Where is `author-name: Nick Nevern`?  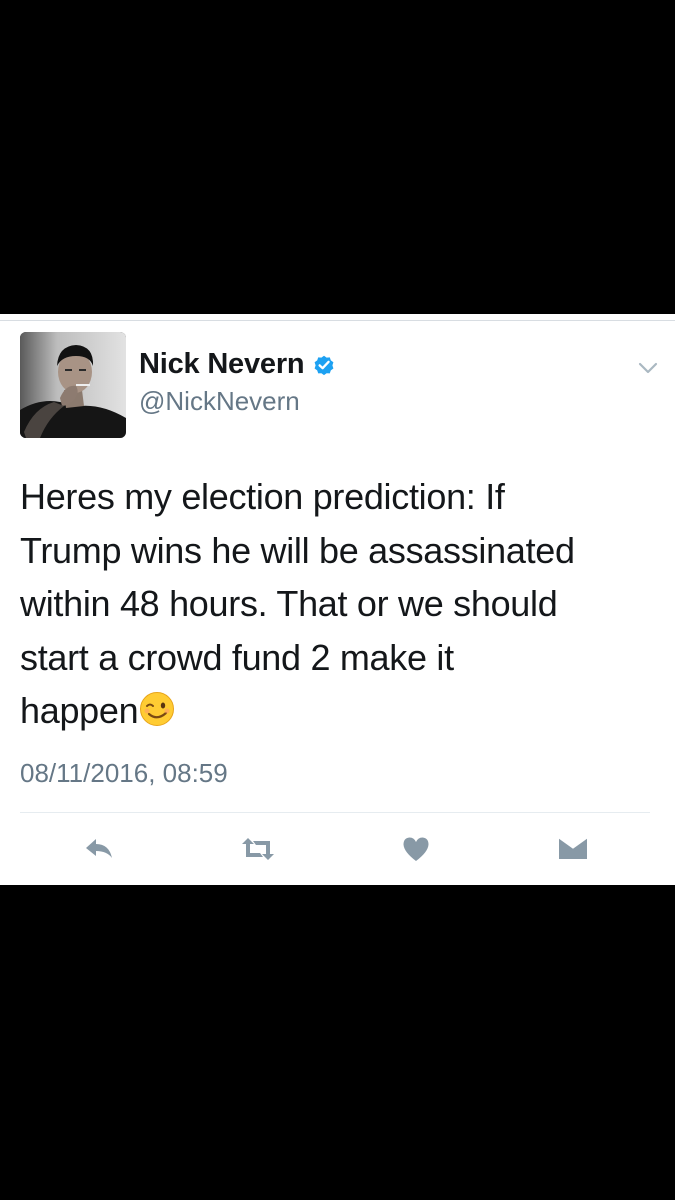
author-name: Nick Nevern is located at coordinates (237, 364).